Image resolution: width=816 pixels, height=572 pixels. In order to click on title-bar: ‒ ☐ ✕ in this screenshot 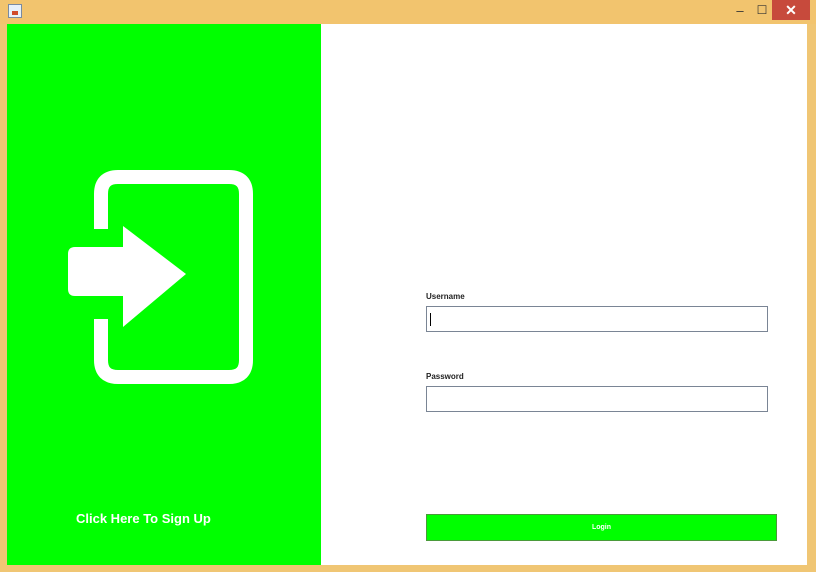, I will do `click(408, 12)`.